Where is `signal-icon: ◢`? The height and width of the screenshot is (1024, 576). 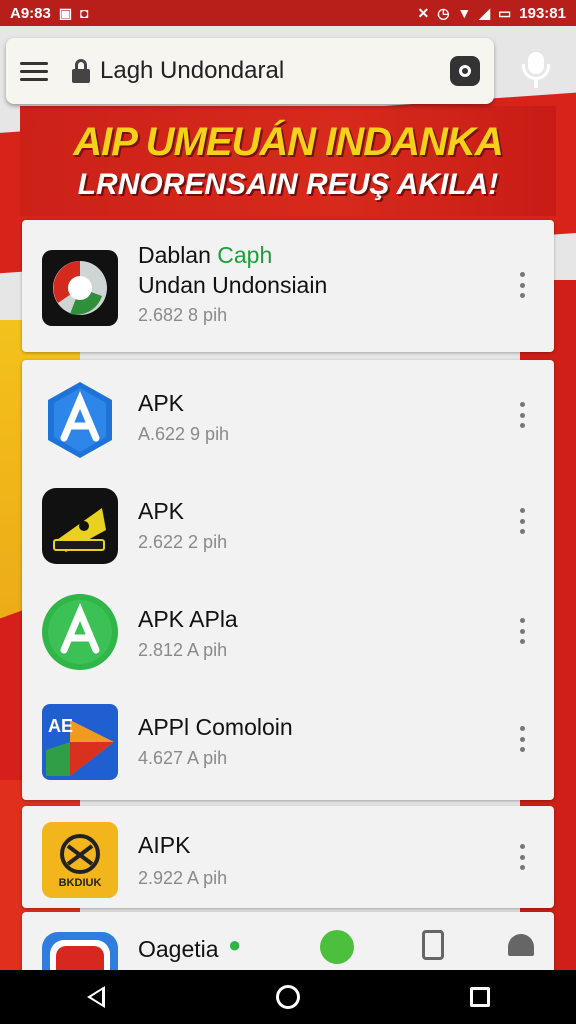
signal-icon: ◢ is located at coordinates (485, 13).